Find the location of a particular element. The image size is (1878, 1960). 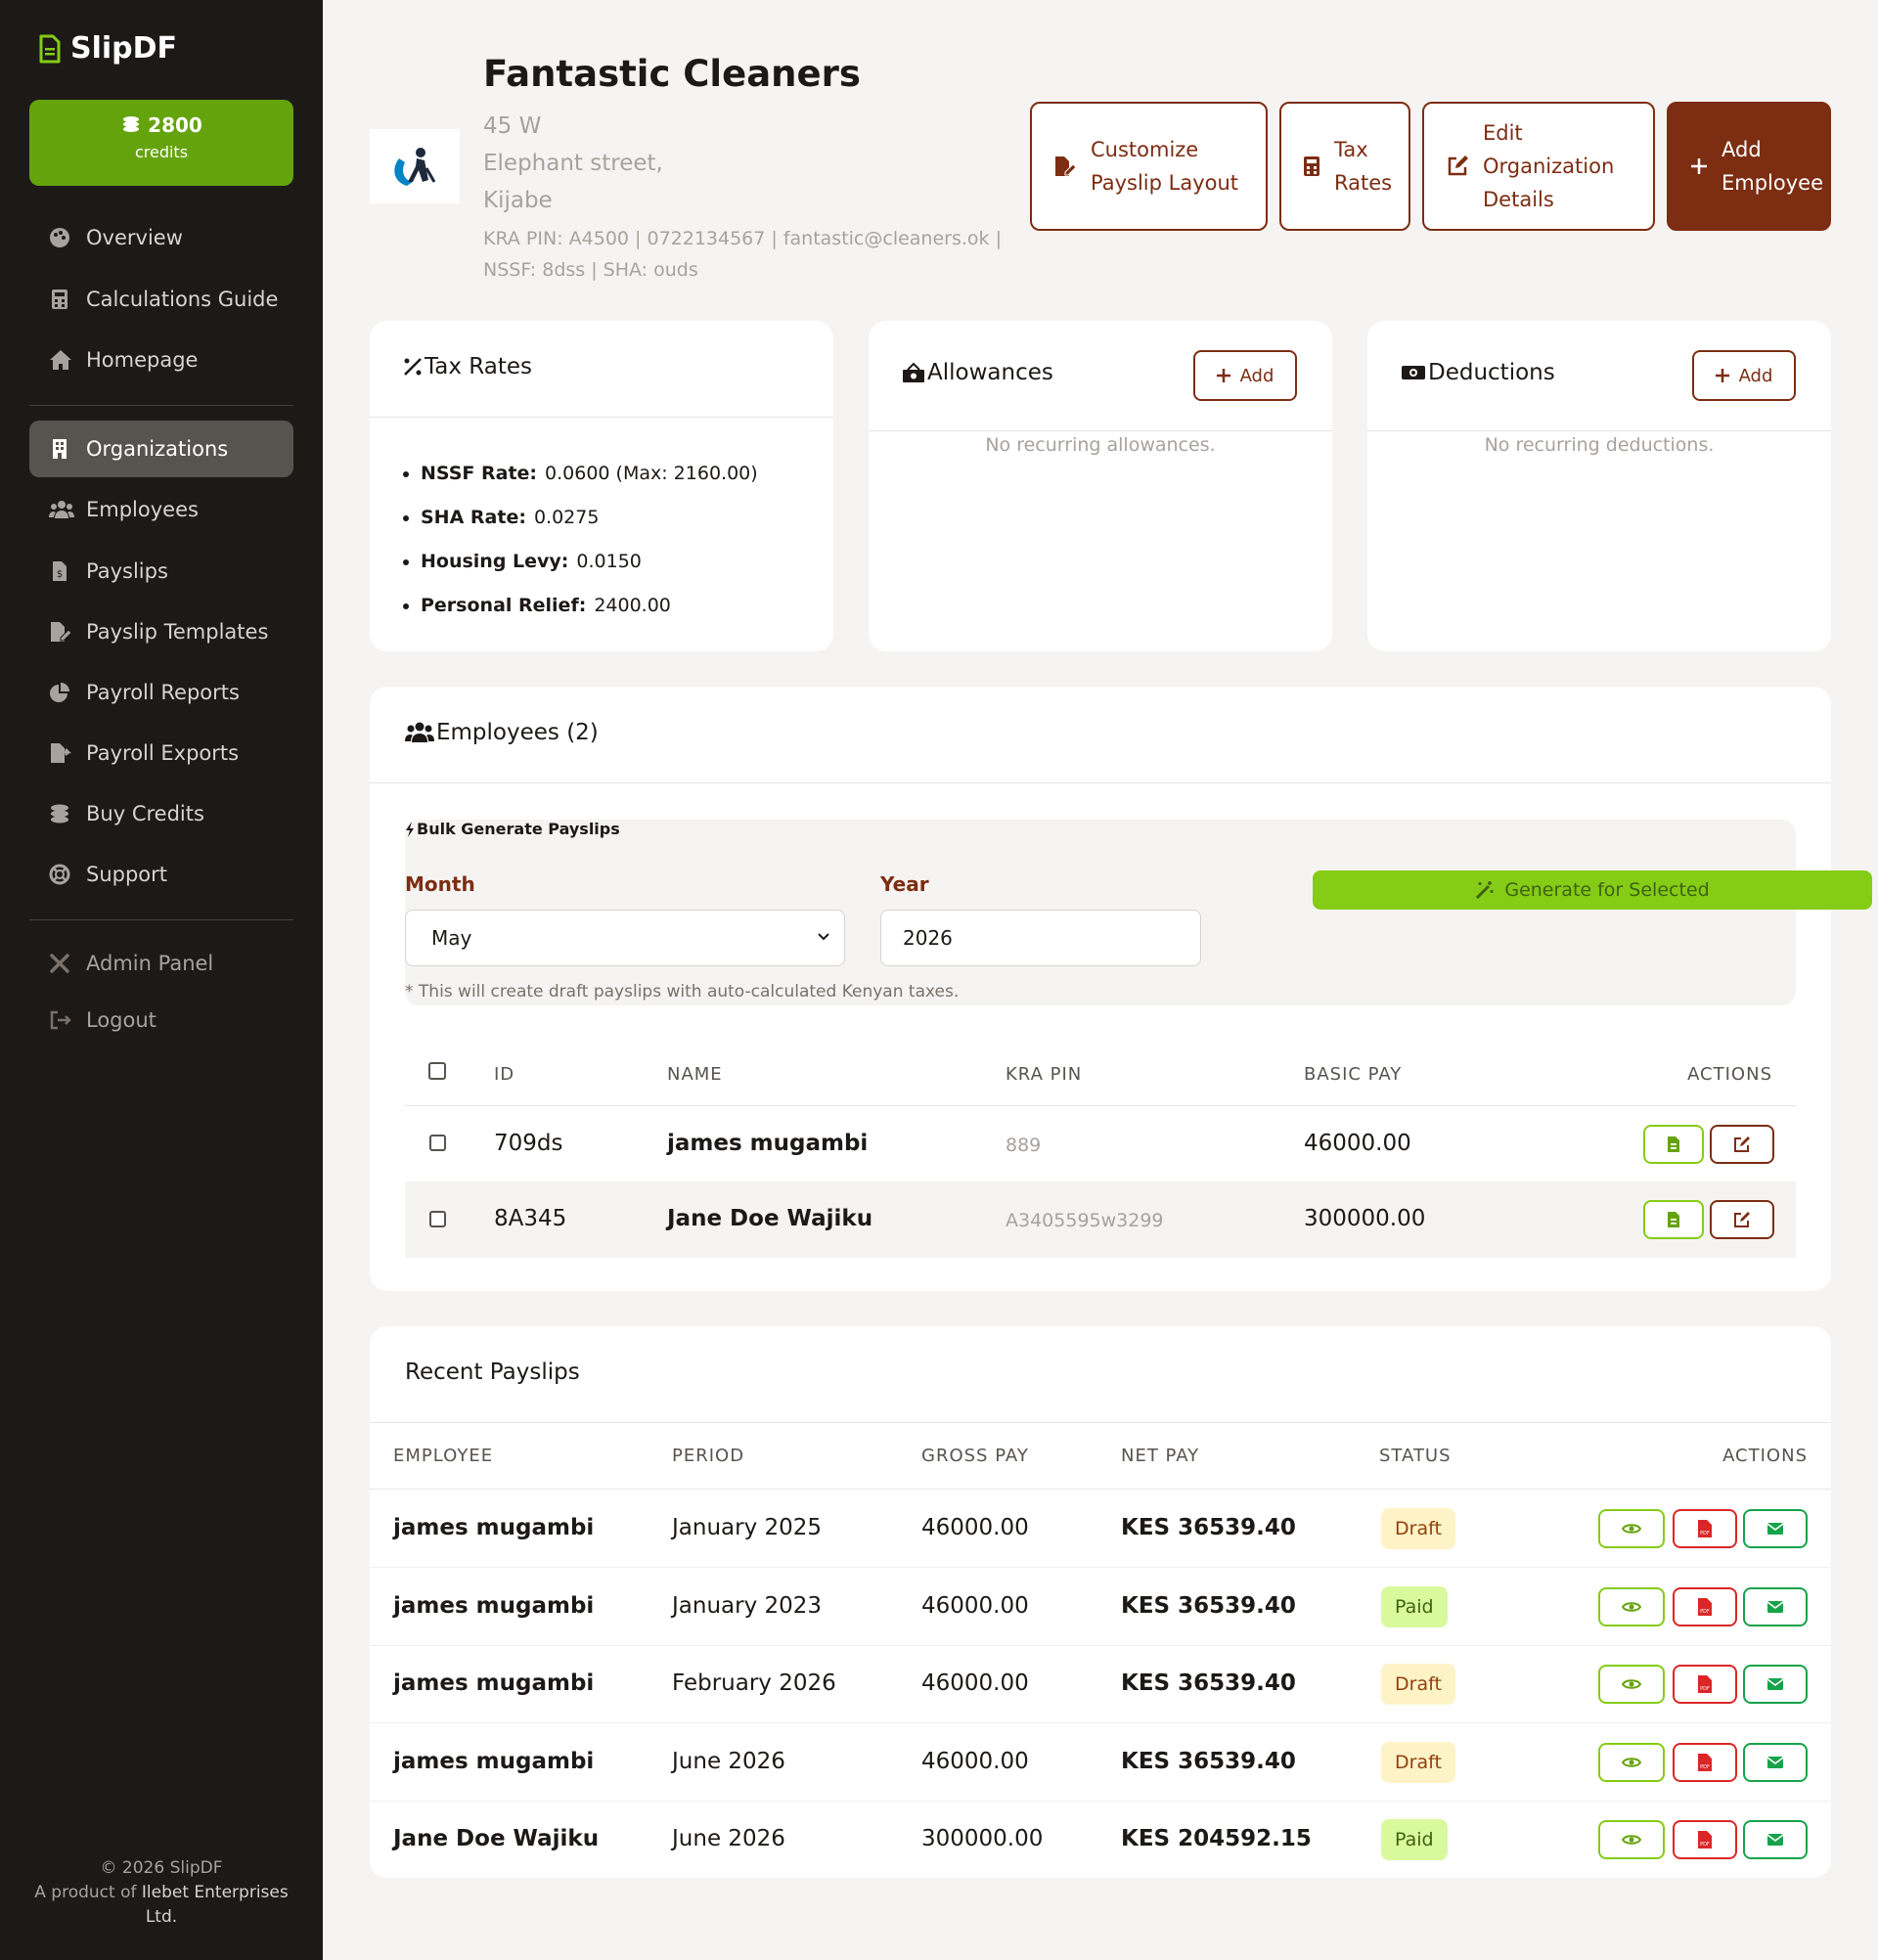

button-label-line: Customize is located at coordinates (1145, 149).